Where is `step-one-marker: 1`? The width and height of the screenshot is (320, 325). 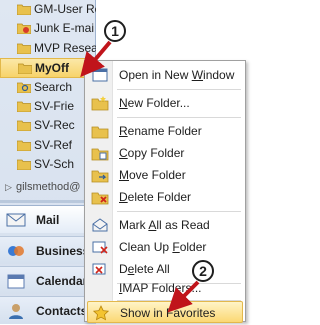
step-one-marker: 1 is located at coordinates (115, 31).